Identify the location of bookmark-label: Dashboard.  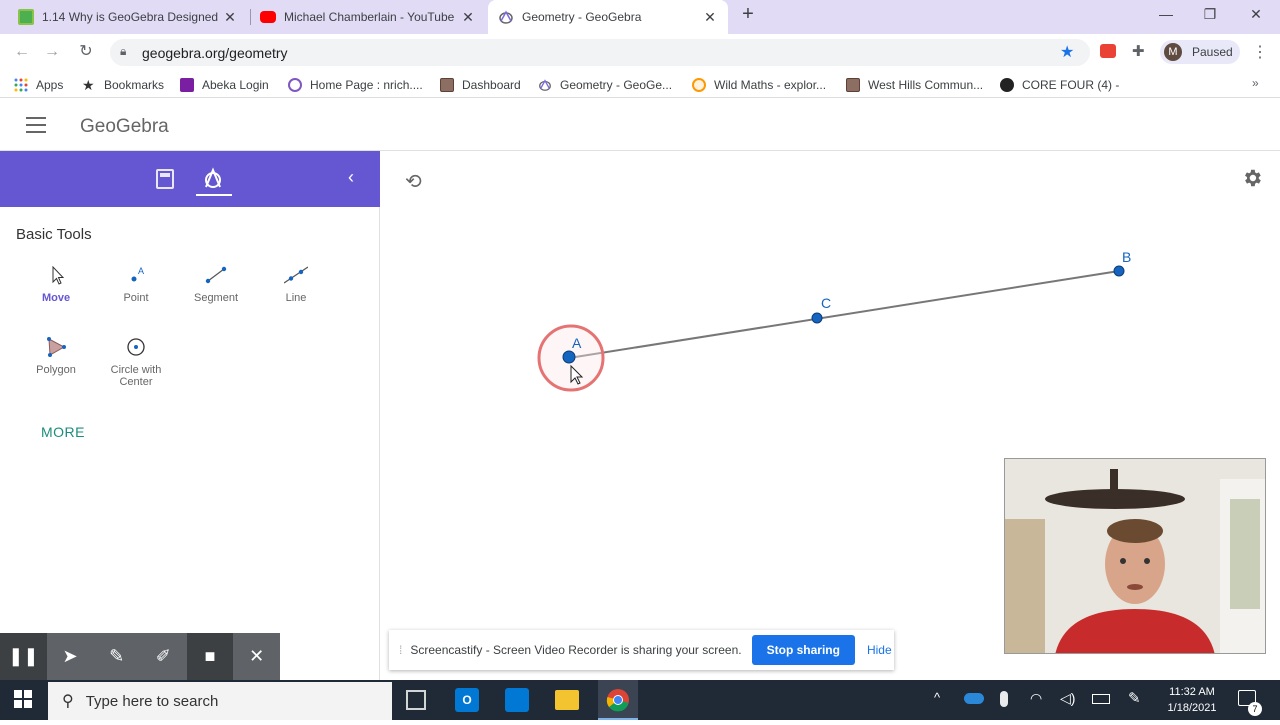
(491, 85).